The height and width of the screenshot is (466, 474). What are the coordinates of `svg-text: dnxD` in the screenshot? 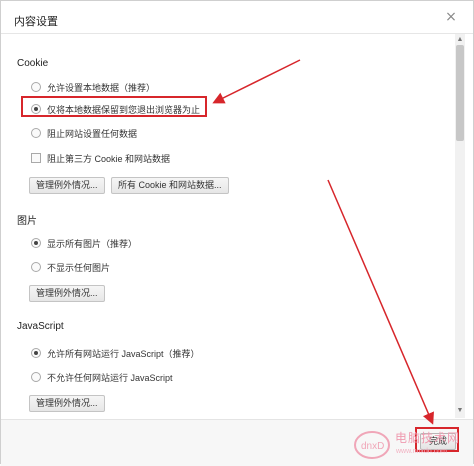 It's located at (372, 446).